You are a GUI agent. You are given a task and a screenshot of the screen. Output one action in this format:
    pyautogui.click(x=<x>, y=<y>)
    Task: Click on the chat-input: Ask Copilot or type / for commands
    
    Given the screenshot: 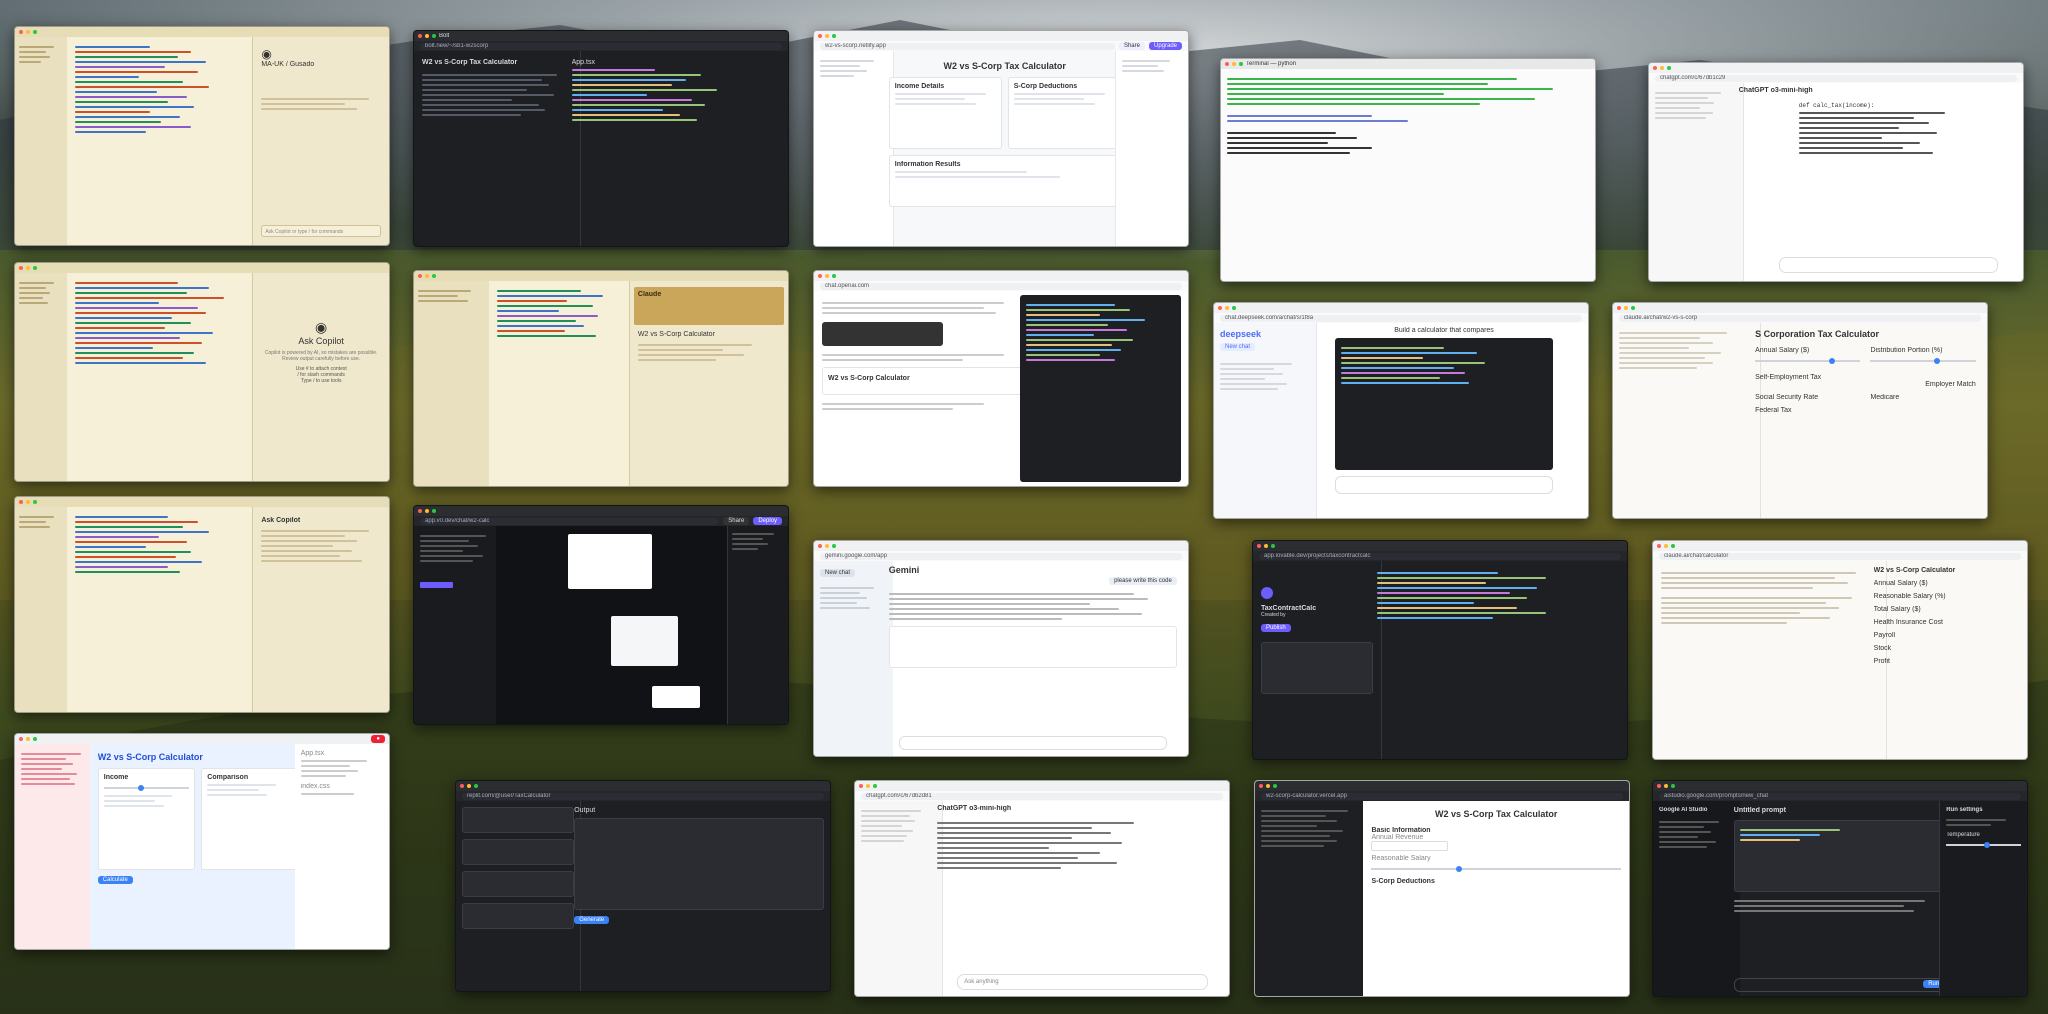 What is the action you would take?
    pyautogui.click(x=302, y=232)
    